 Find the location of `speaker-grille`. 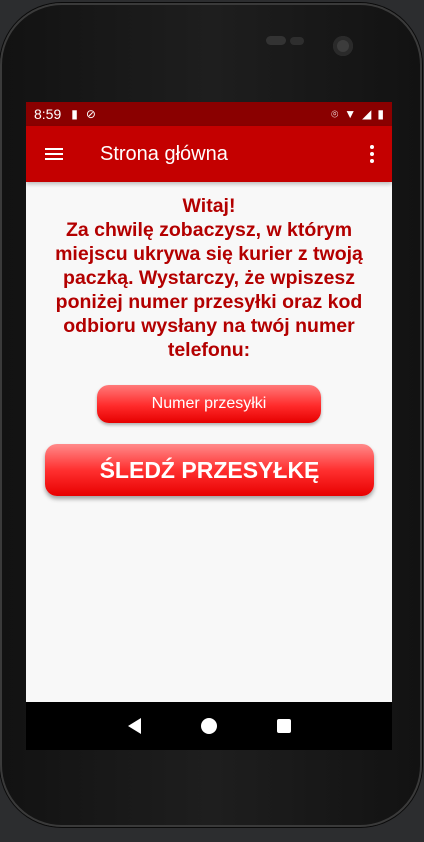

speaker-grille is located at coordinates (276, 40).